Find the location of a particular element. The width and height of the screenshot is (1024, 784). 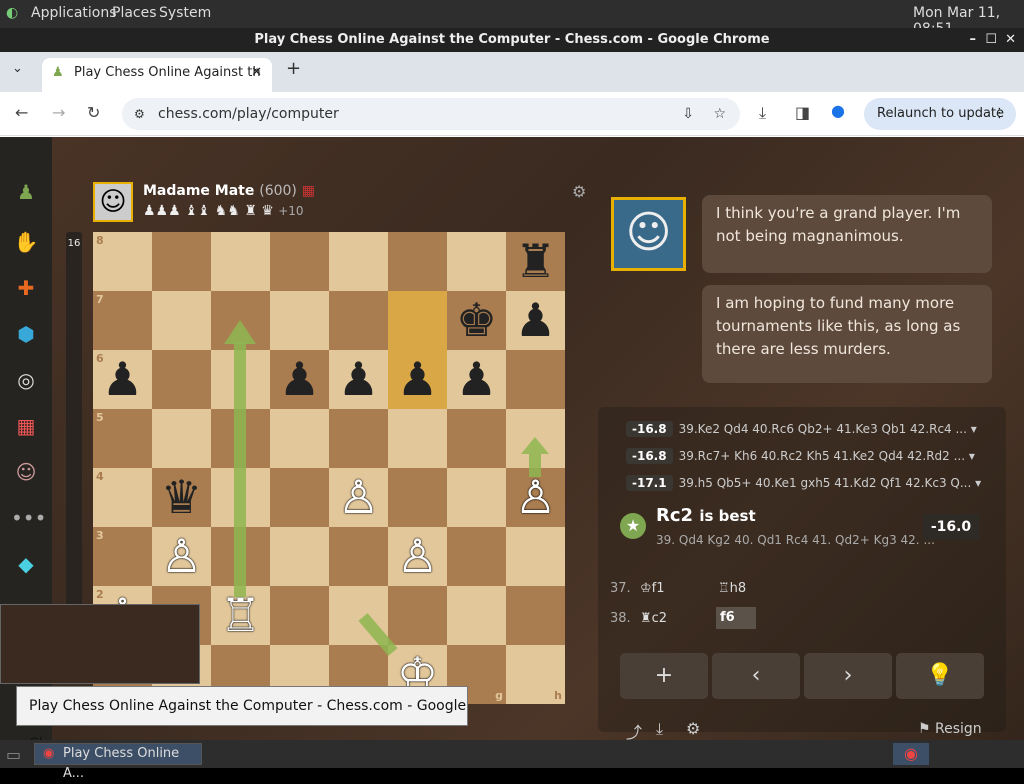

new-tab-button: + is located at coordinates (293, 68).